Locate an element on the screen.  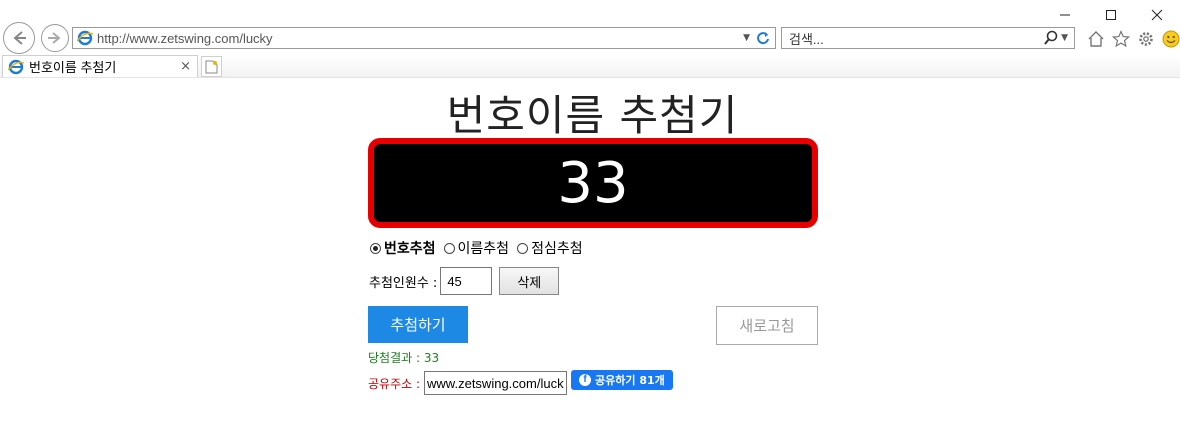
mode-number: 번호추첨 is located at coordinates (403, 248).